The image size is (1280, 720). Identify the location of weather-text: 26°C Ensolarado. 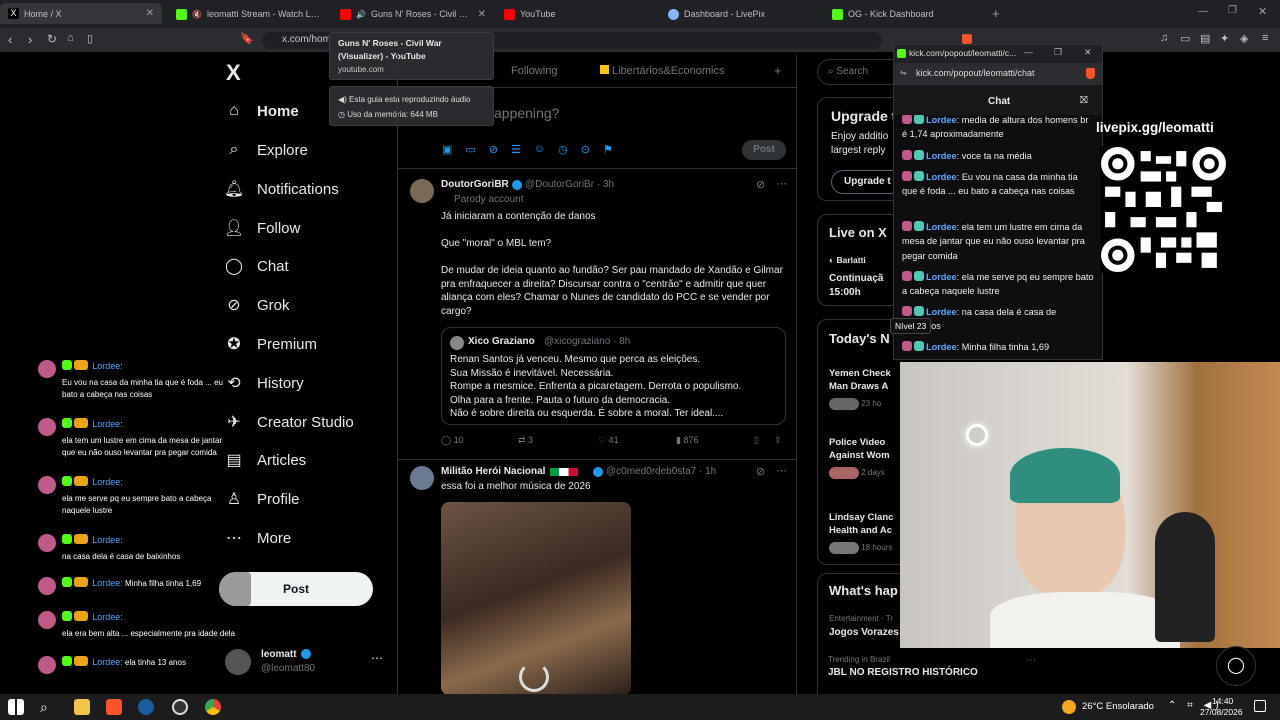
(1118, 706).